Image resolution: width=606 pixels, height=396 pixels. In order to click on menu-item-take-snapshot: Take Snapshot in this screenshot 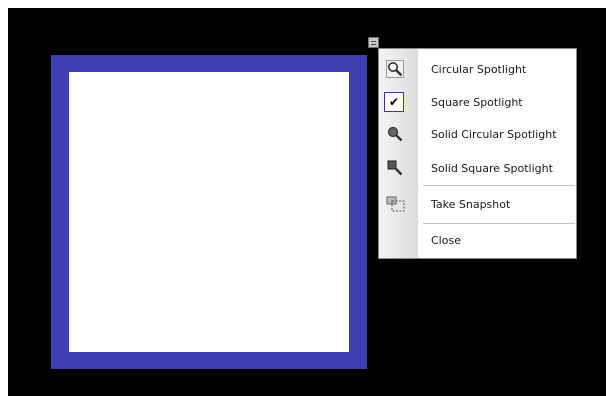, I will do `click(477, 204)`.